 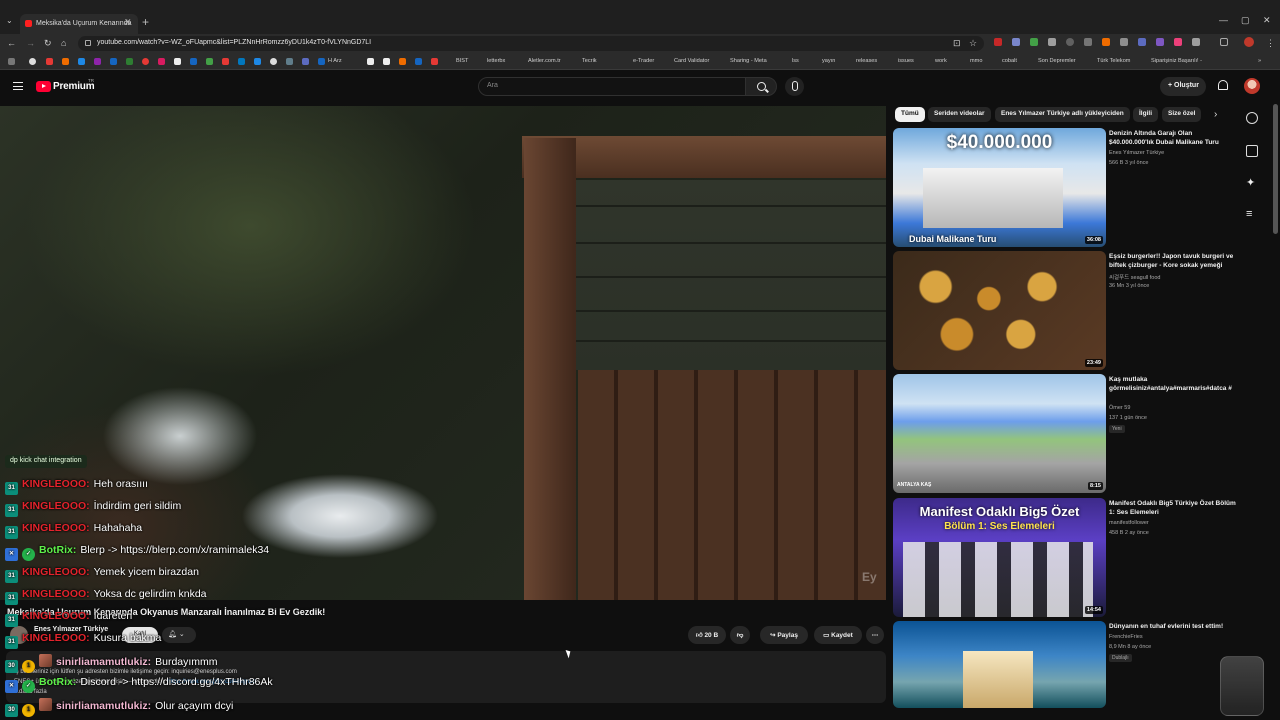 What do you see at coordinates (589, 61) in the screenshot?
I see `bookmark-item: Tecrik` at bounding box center [589, 61].